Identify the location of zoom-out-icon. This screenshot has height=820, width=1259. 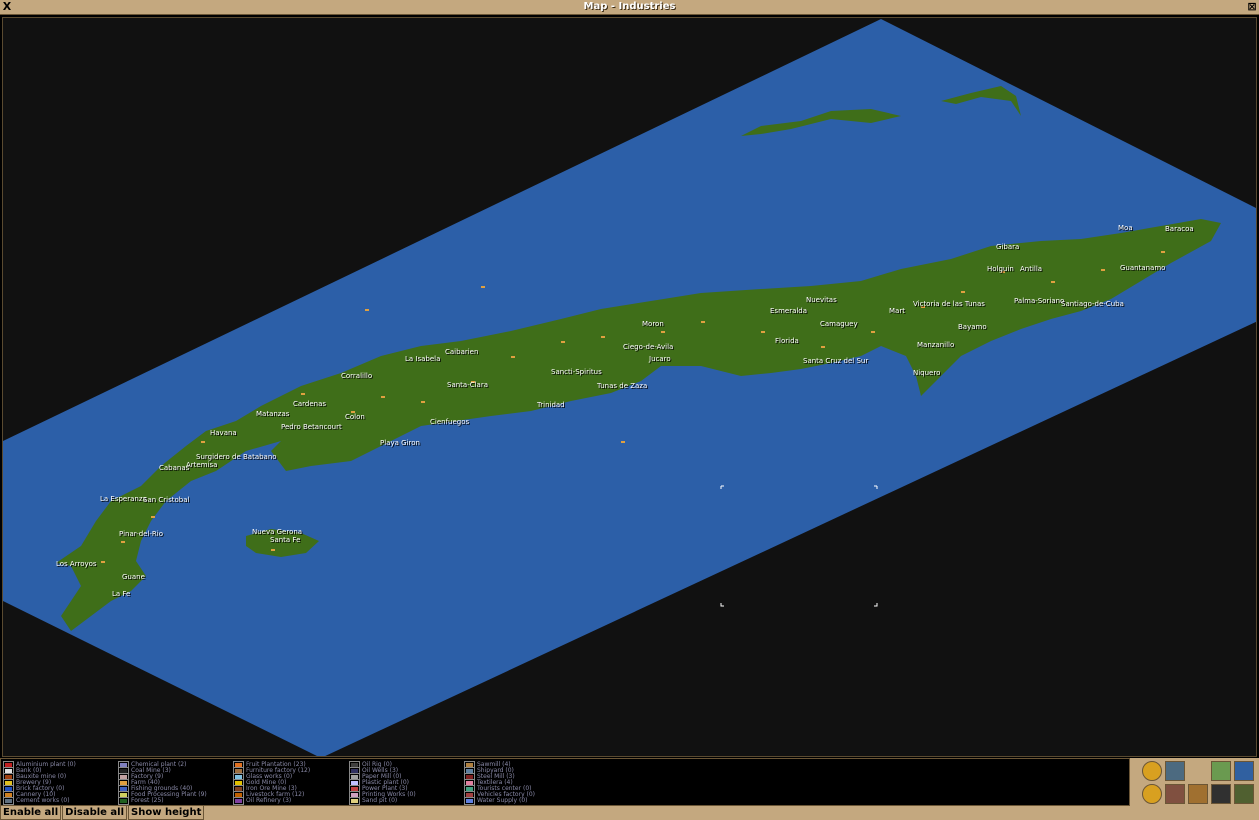
(1152, 794).